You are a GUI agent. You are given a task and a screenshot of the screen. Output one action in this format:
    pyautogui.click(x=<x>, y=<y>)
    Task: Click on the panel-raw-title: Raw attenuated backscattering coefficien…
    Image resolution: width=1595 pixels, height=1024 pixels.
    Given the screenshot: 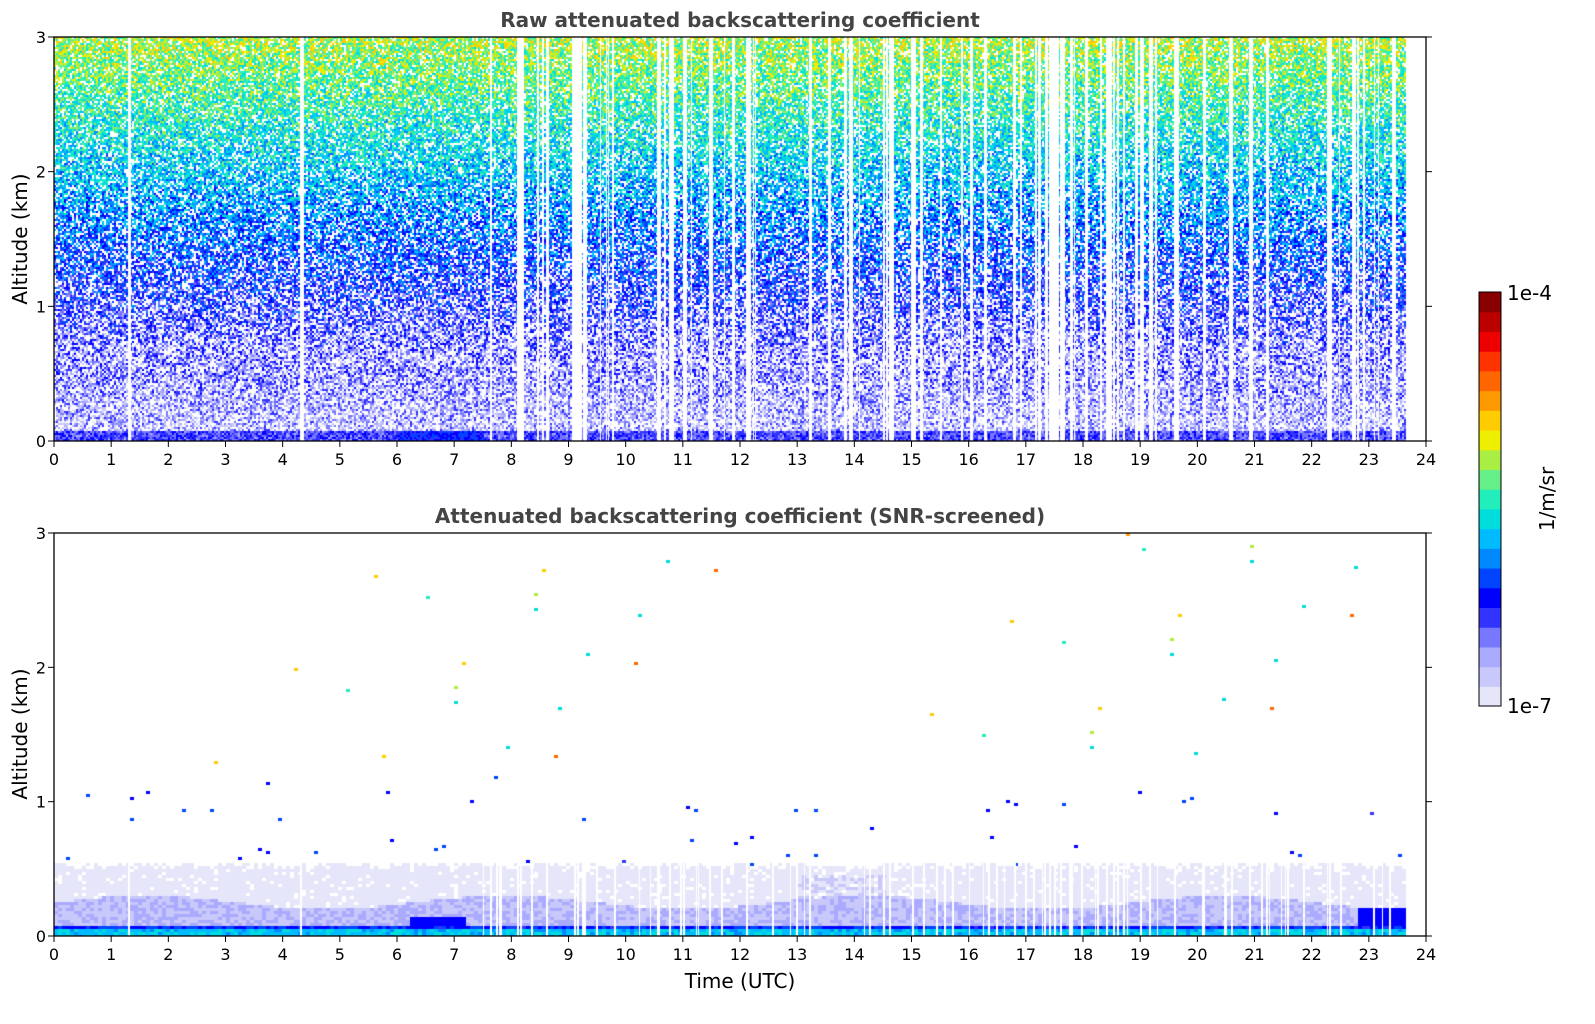 What is the action you would take?
    pyautogui.click(x=740, y=20)
    